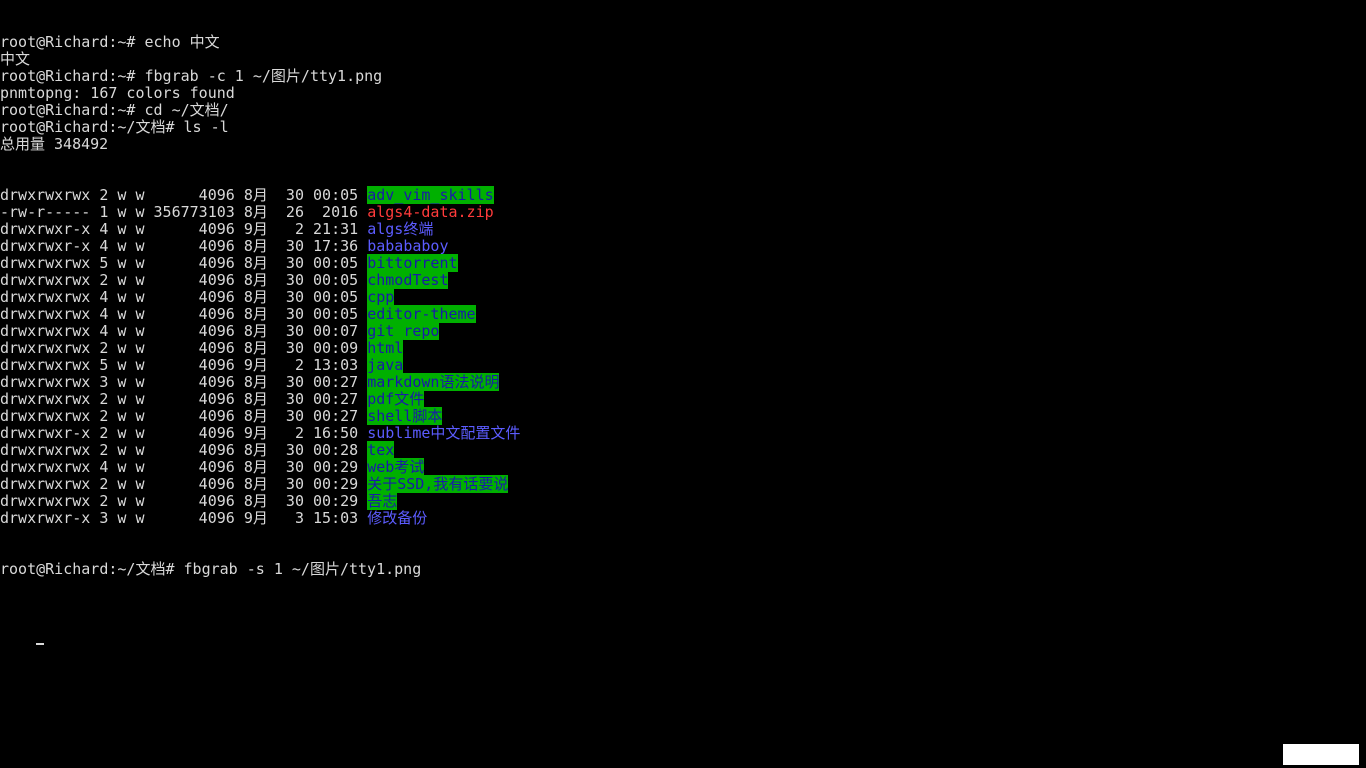 This screenshot has height=768, width=1366. What do you see at coordinates (438, 484) in the screenshot?
I see `file-name: 关于SSD,我有话要说` at bounding box center [438, 484].